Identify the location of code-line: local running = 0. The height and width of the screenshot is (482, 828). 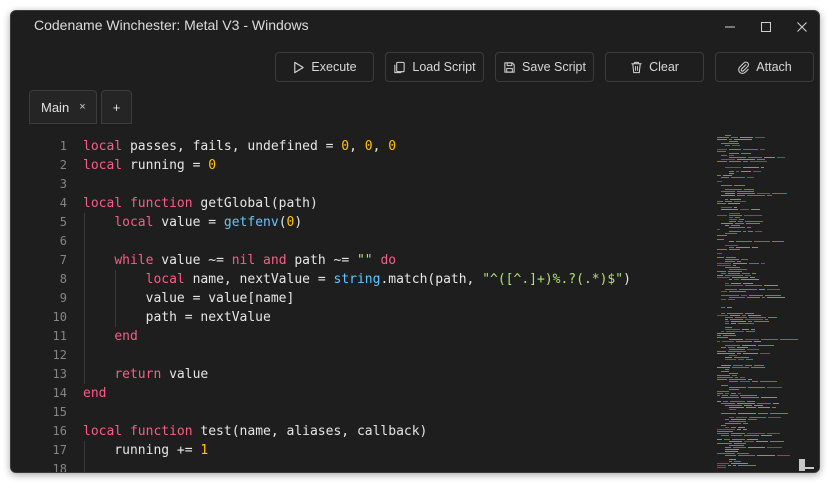
(149, 165).